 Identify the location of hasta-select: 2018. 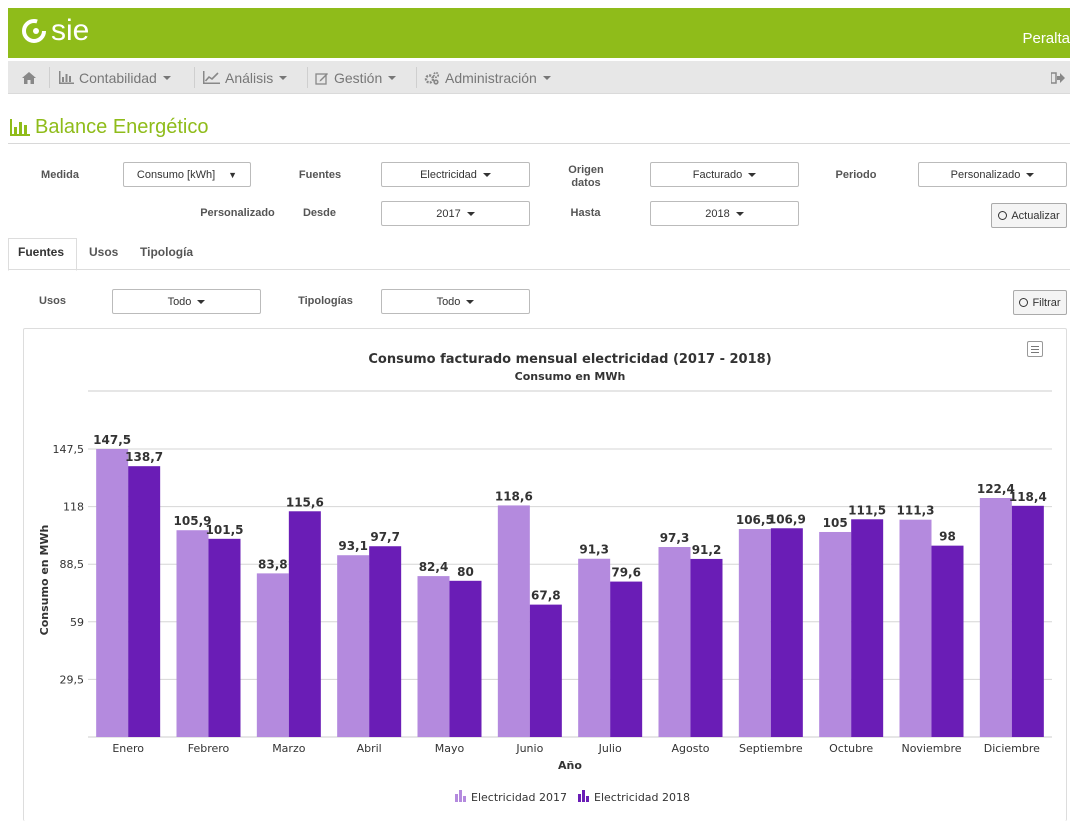
(724, 213).